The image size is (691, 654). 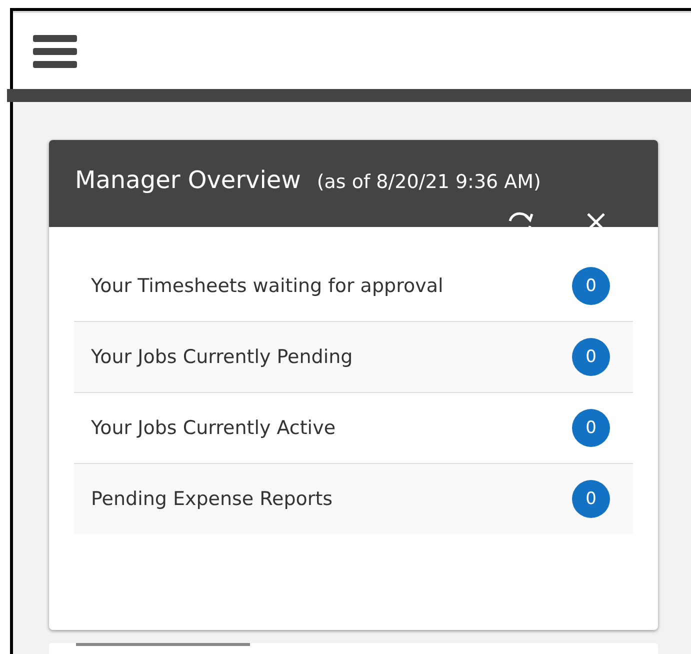 What do you see at coordinates (222, 357) in the screenshot?
I see `row-label: Your Jobs Currently Pending` at bounding box center [222, 357].